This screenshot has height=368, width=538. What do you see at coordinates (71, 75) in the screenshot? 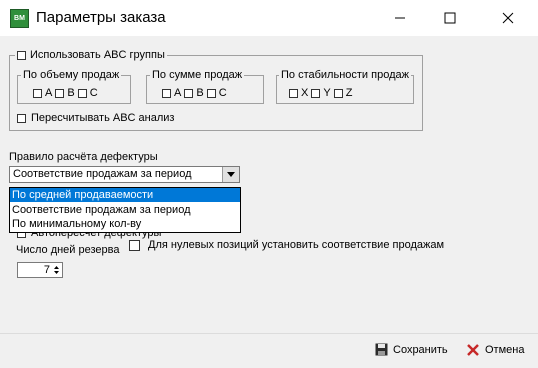
I see `group-volume-title: По объему продаж` at bounding box center [71, 75].